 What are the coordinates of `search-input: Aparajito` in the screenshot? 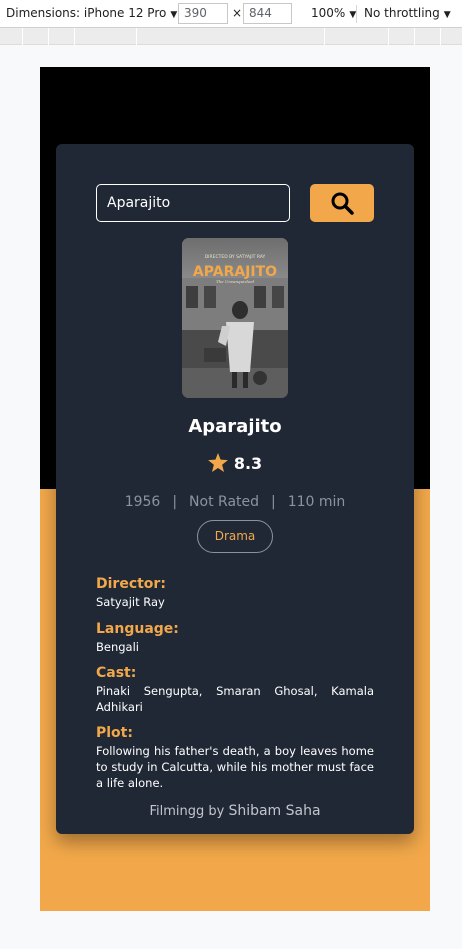 It's located at (193, 203).